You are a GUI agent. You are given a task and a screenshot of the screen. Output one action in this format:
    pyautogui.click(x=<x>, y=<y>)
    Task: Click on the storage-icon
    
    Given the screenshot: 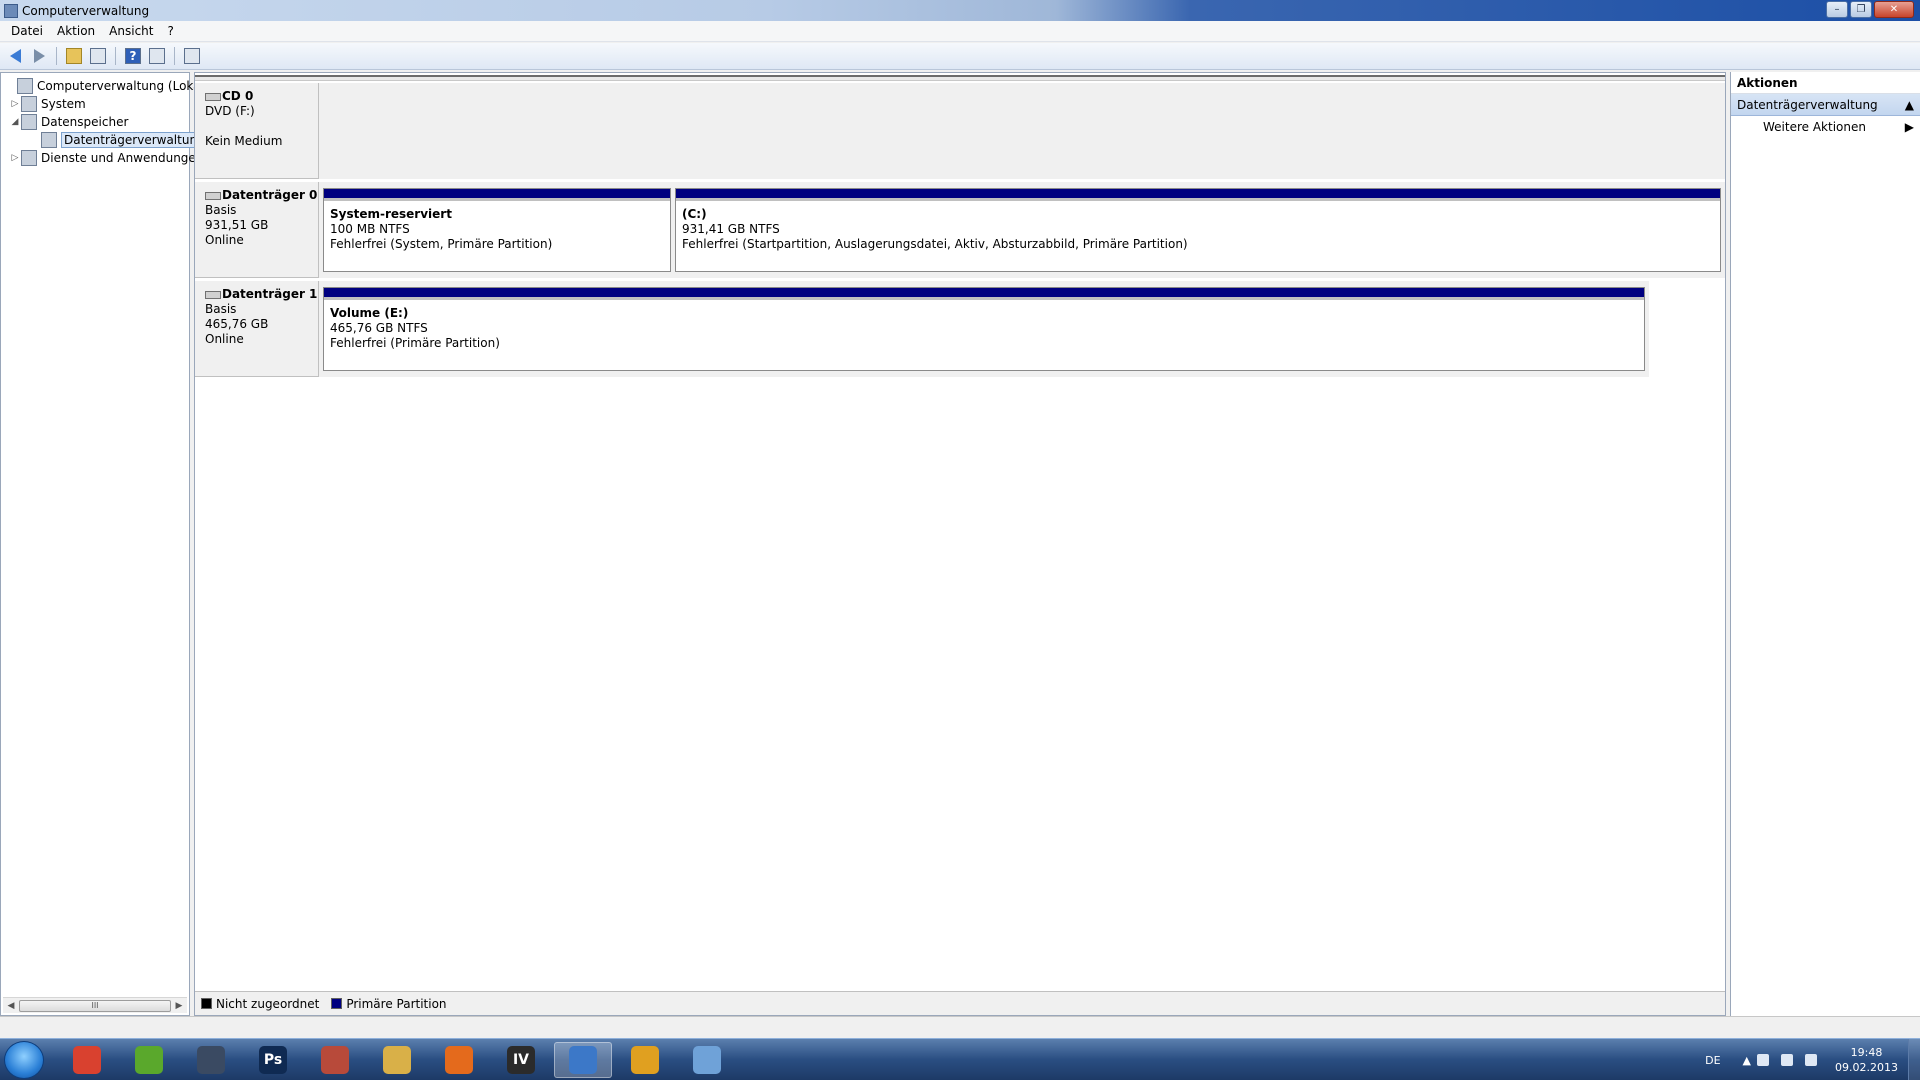 What is the action you would take?
    pyautogui.click(x=29, y=122)
    